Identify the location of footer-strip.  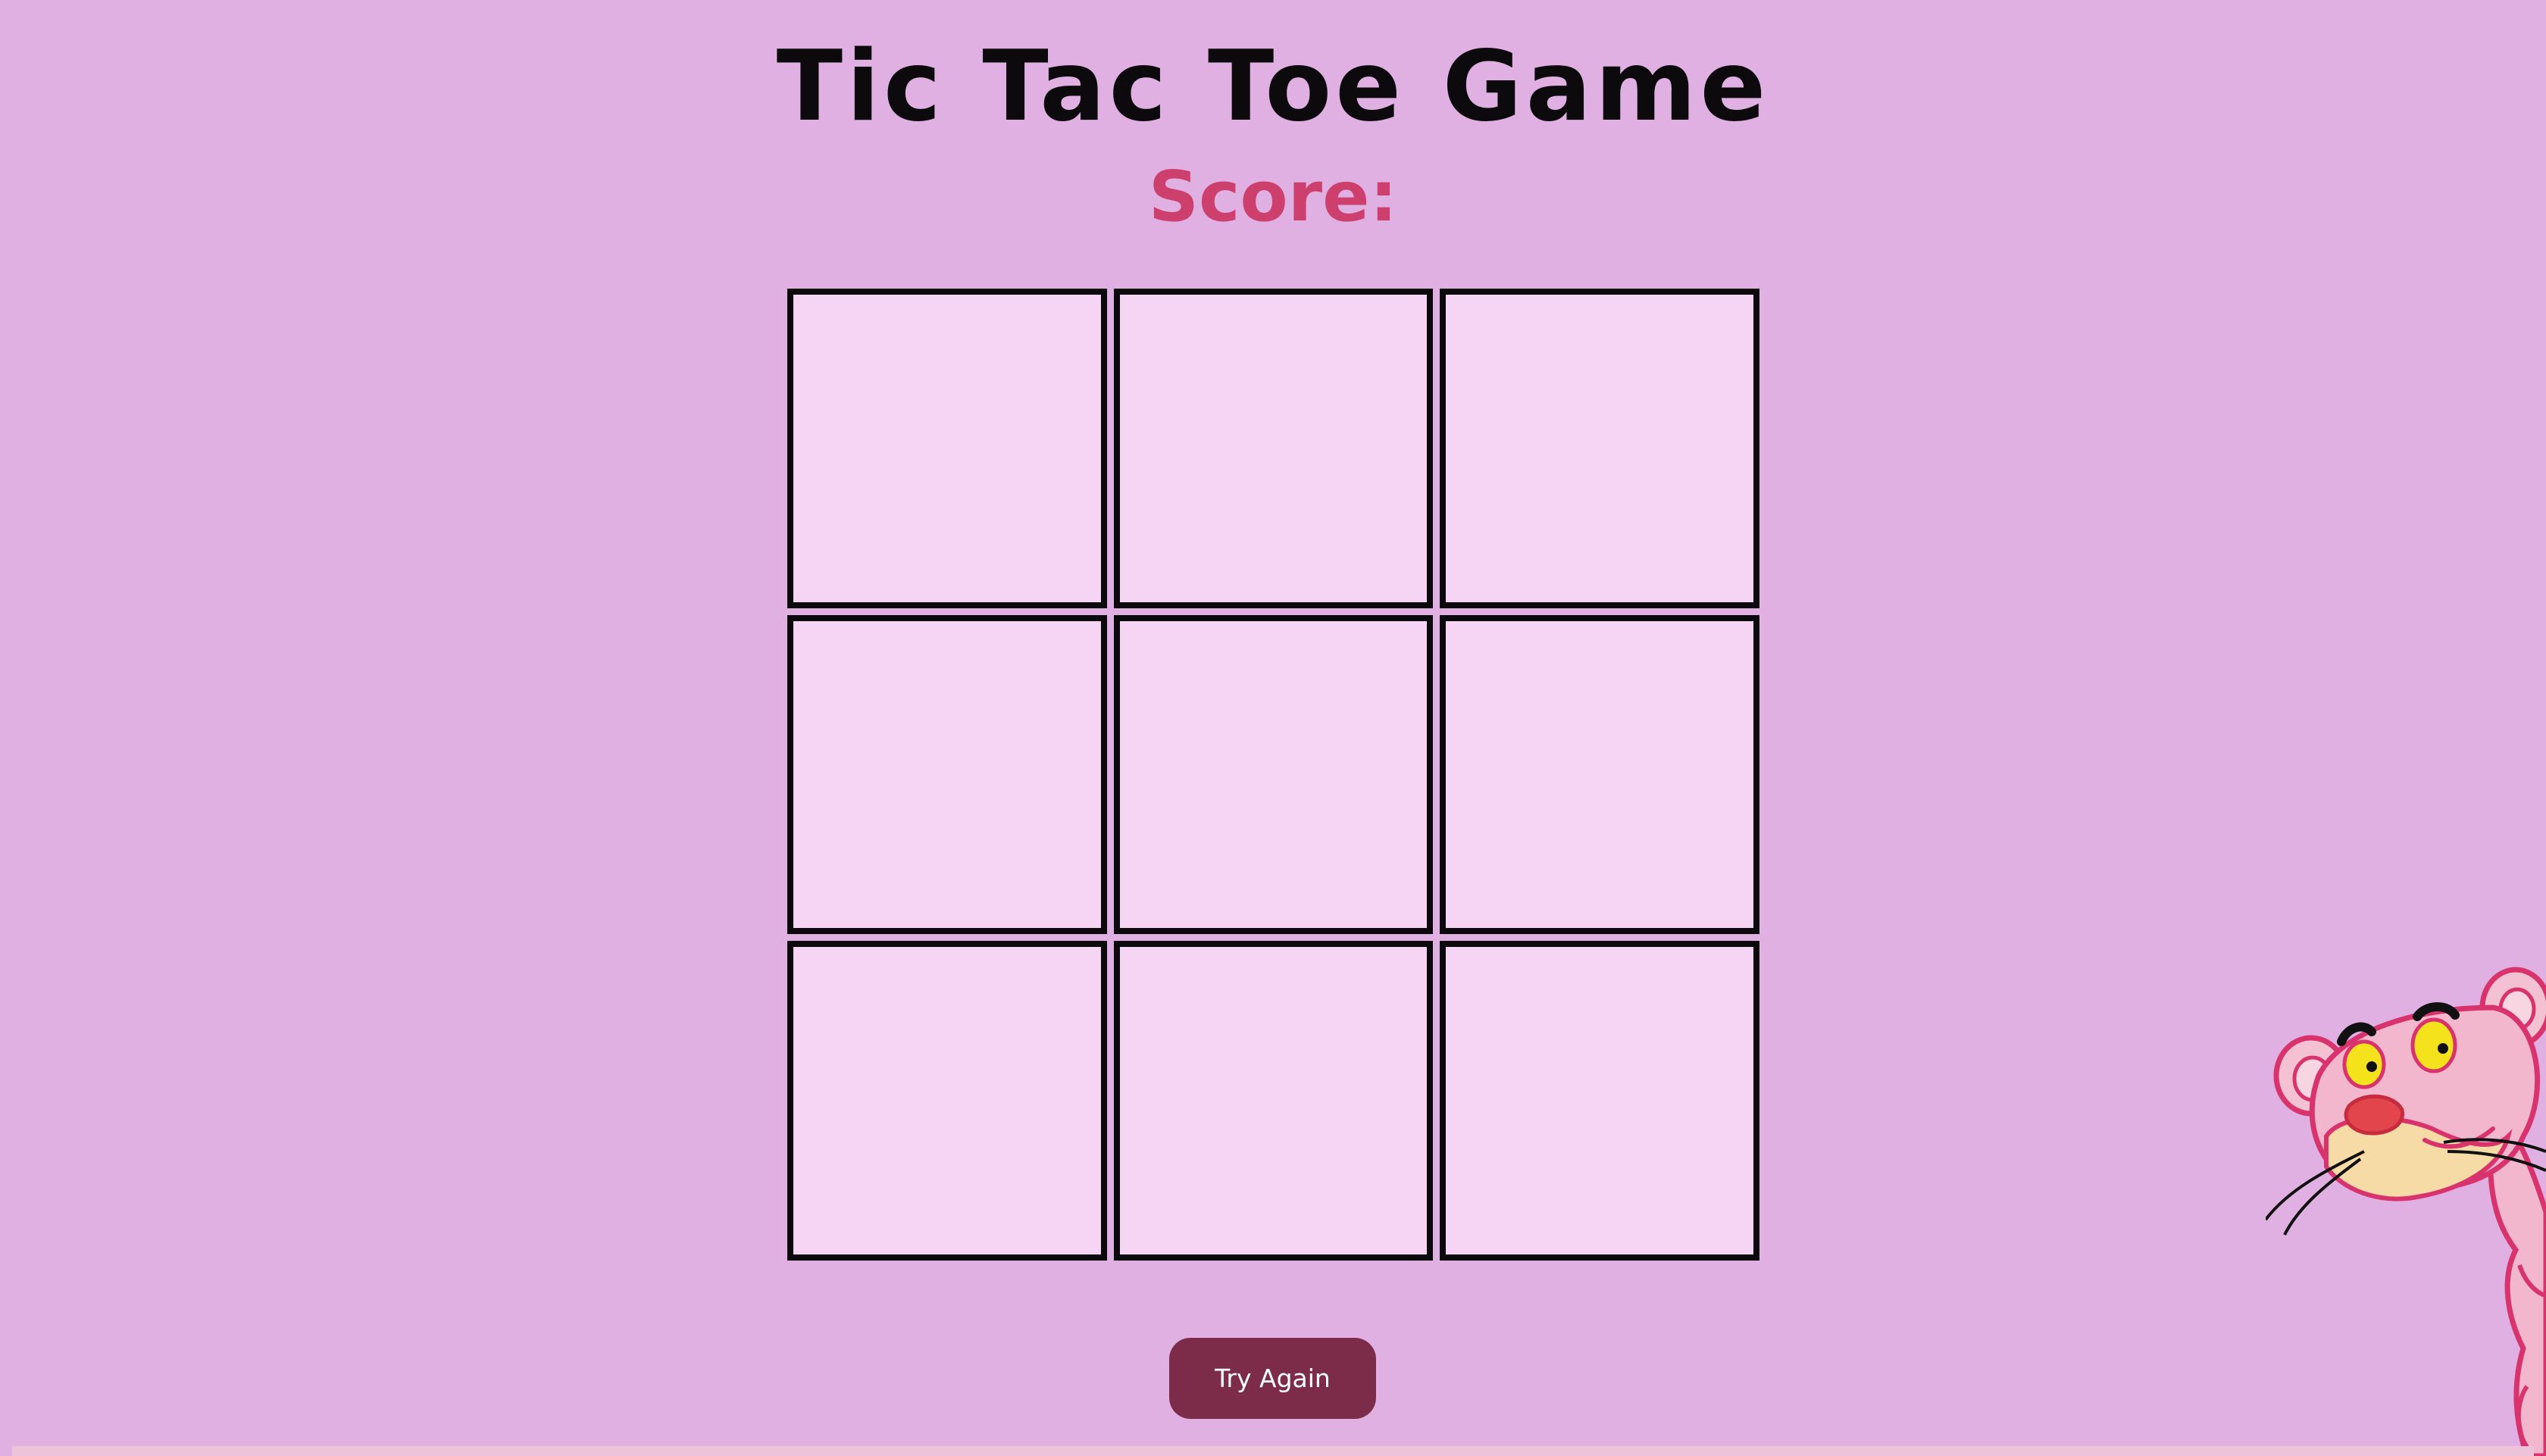
(1273, 1451).